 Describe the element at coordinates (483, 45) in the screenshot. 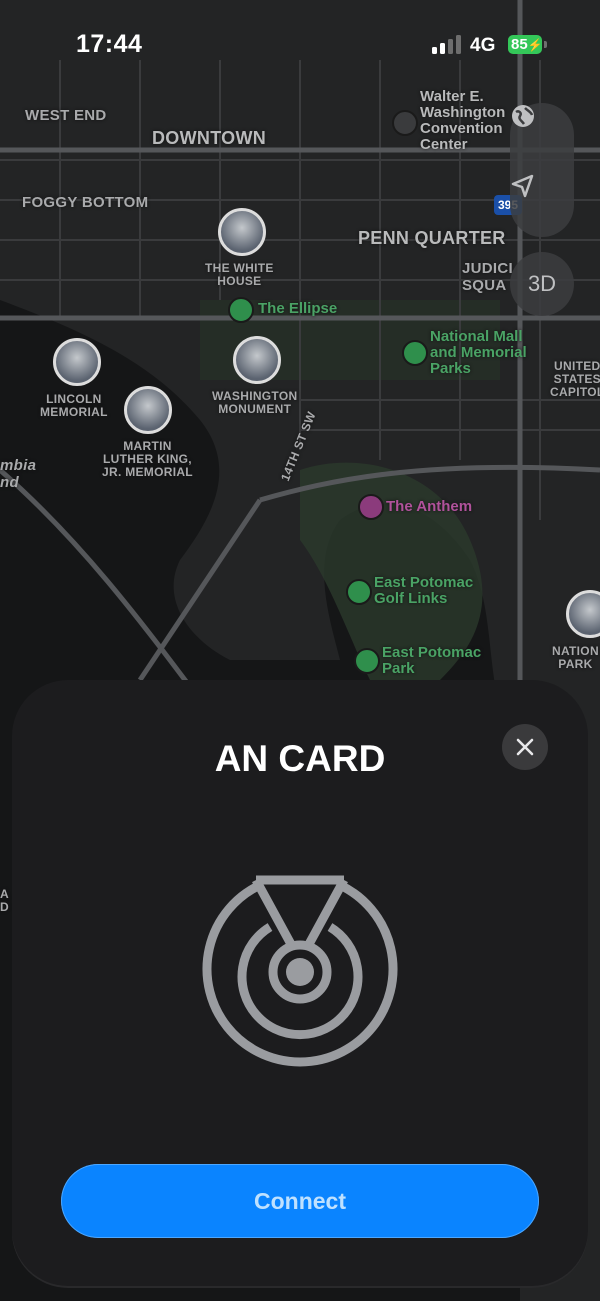

I see `network-type: 4G` at that location.